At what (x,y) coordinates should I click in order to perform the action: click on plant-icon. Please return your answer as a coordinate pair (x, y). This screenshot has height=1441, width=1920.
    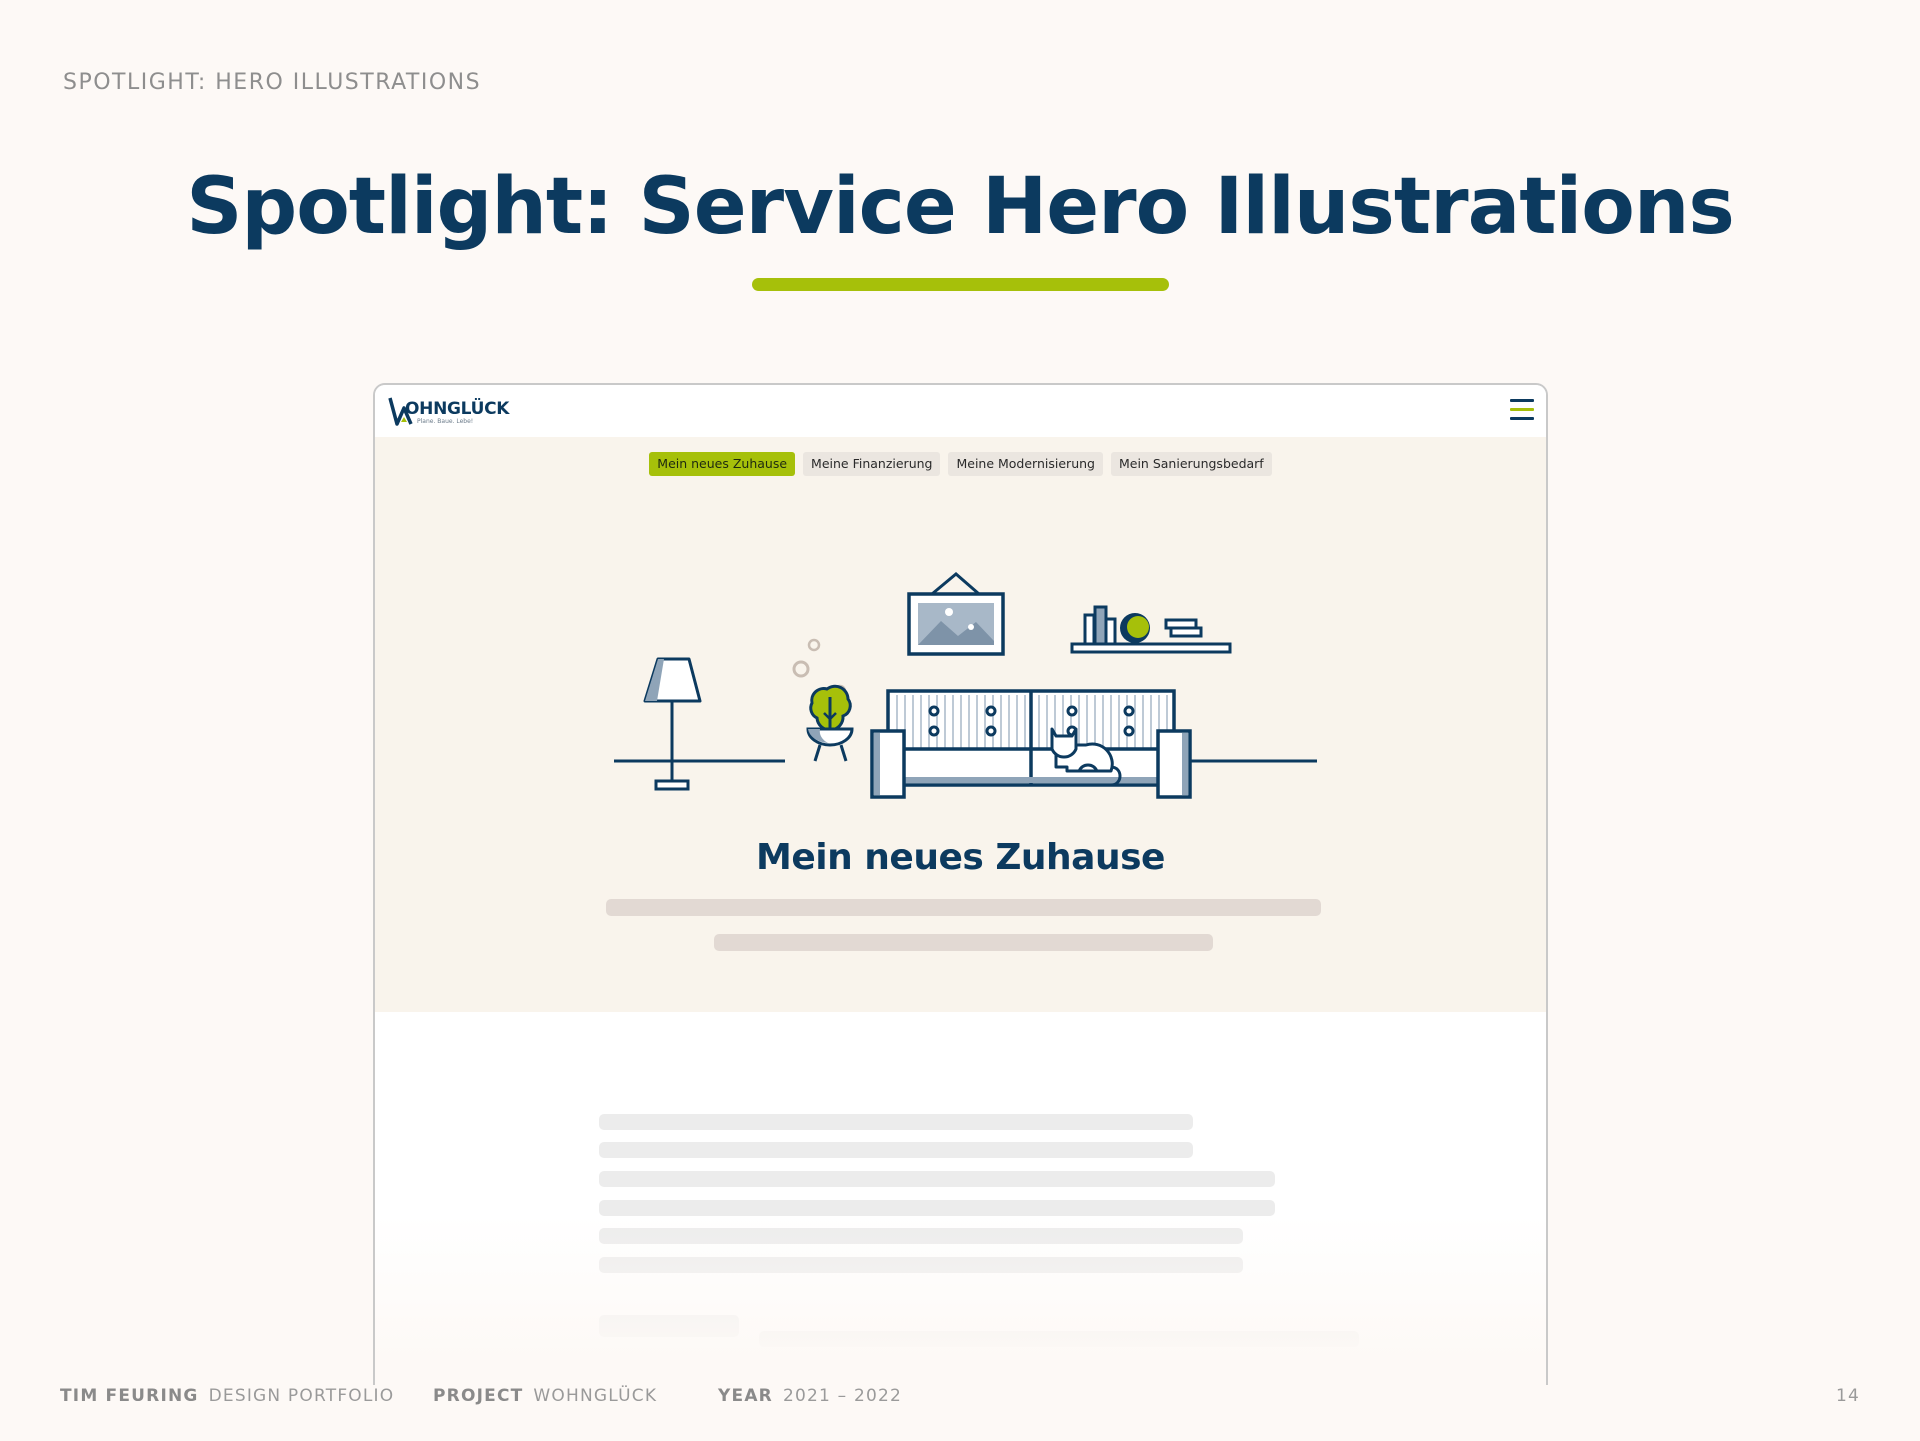
    Looking at the image, I should click on (830, 723).